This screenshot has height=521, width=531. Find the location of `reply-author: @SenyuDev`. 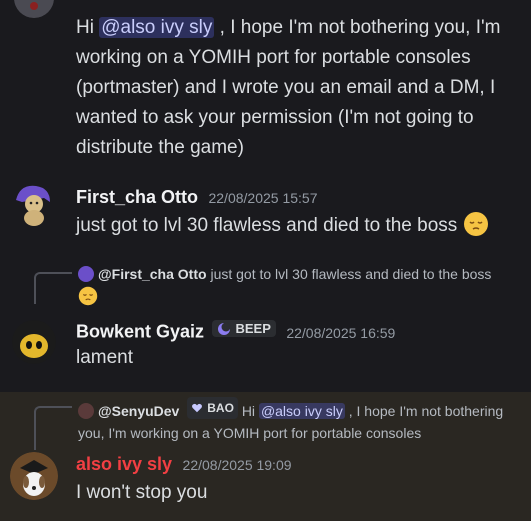

reply-author: @SenyuDev is located at coordinates (138, 411).